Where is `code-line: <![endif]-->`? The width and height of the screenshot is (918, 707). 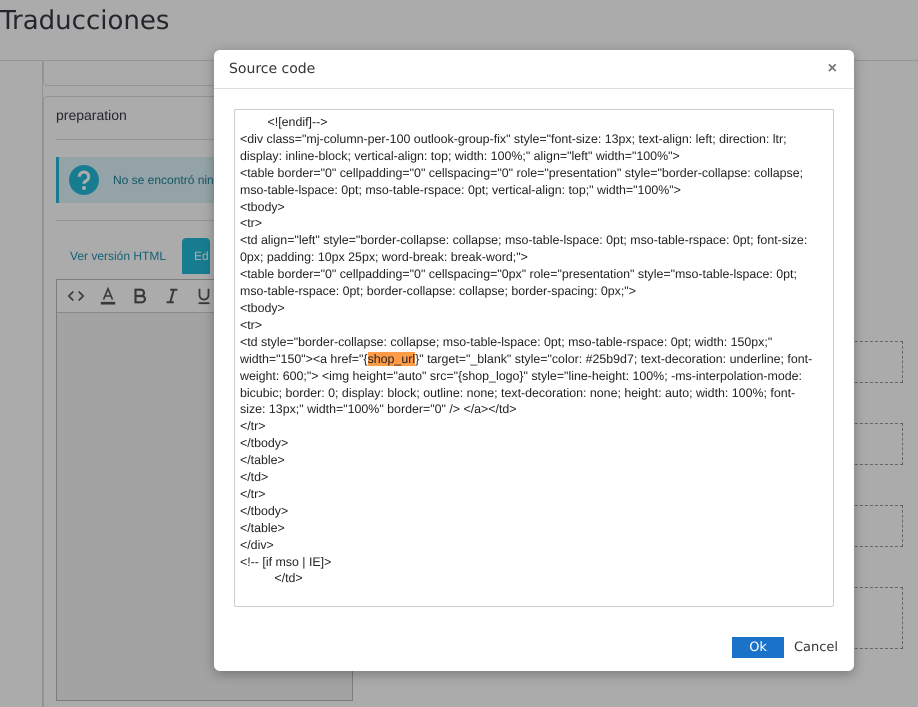 code-line: <![endif]--> is located at coordinates (297, 122).